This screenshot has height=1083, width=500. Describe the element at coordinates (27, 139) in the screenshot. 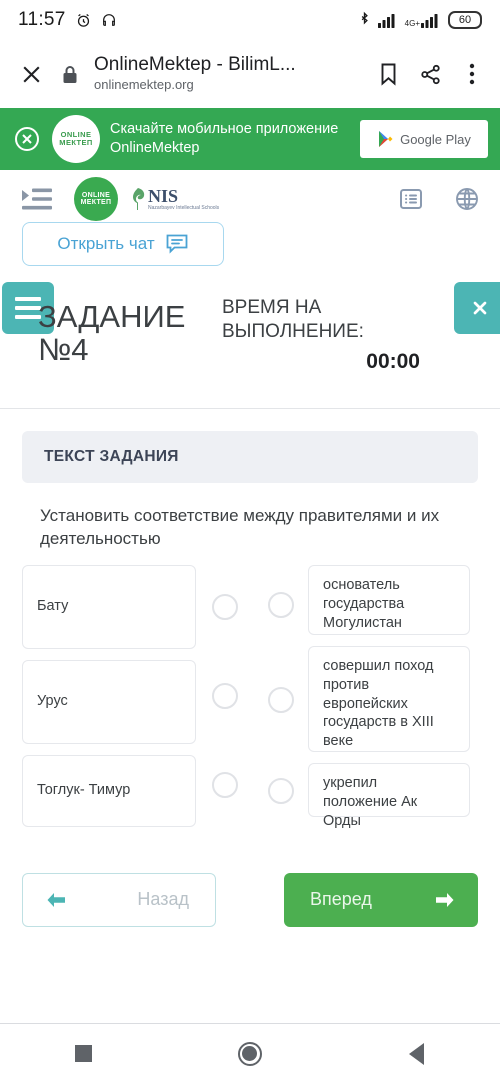

I see `close-circle-icon` at that location.